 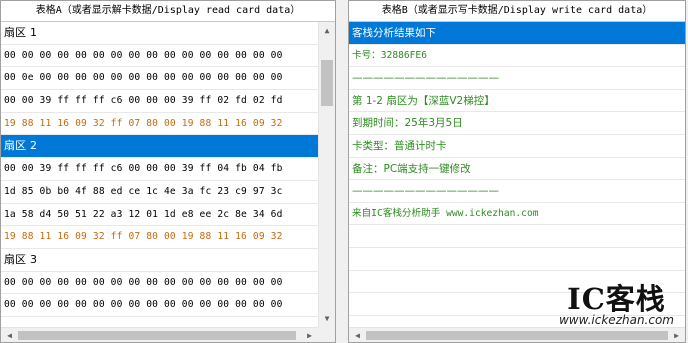 What do you see at coordinates (517, 101) in the screenshot?
I see `result-row: 第 1-2 扇区为【深蓝V2梯控】` at bounding box center [517, 101].